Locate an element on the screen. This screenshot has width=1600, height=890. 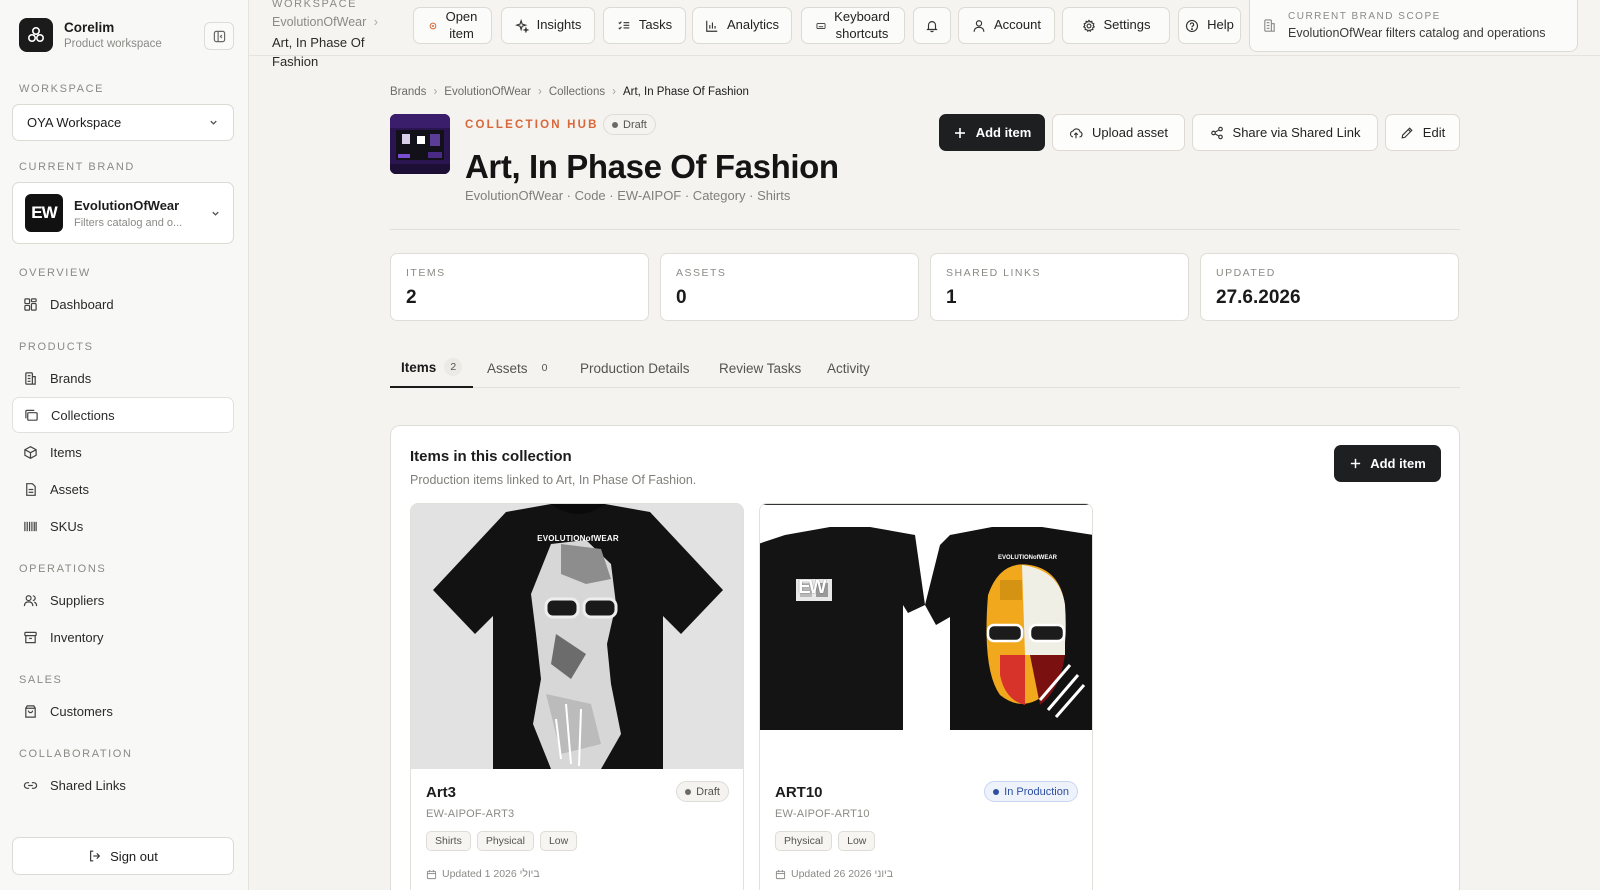
item-image: EVOLUTIONofWEAR is located at coordinates (577, 636).